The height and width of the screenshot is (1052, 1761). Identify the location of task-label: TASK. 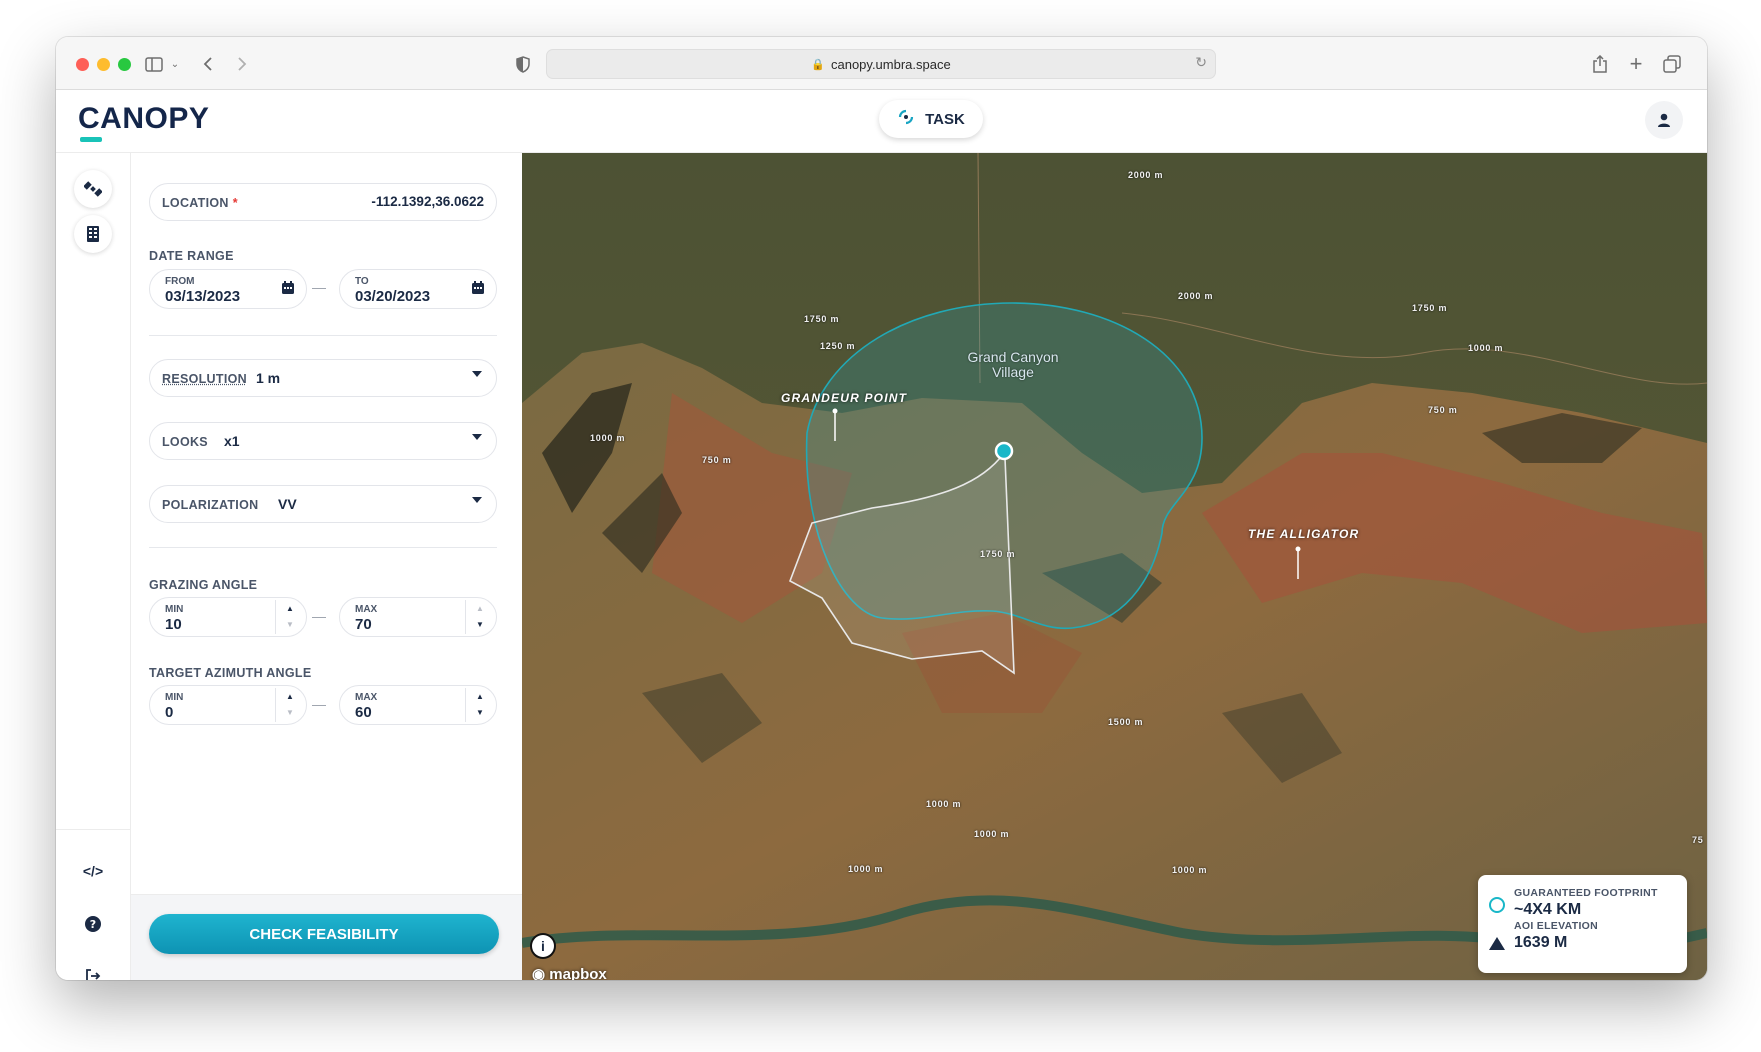
(945, 119).